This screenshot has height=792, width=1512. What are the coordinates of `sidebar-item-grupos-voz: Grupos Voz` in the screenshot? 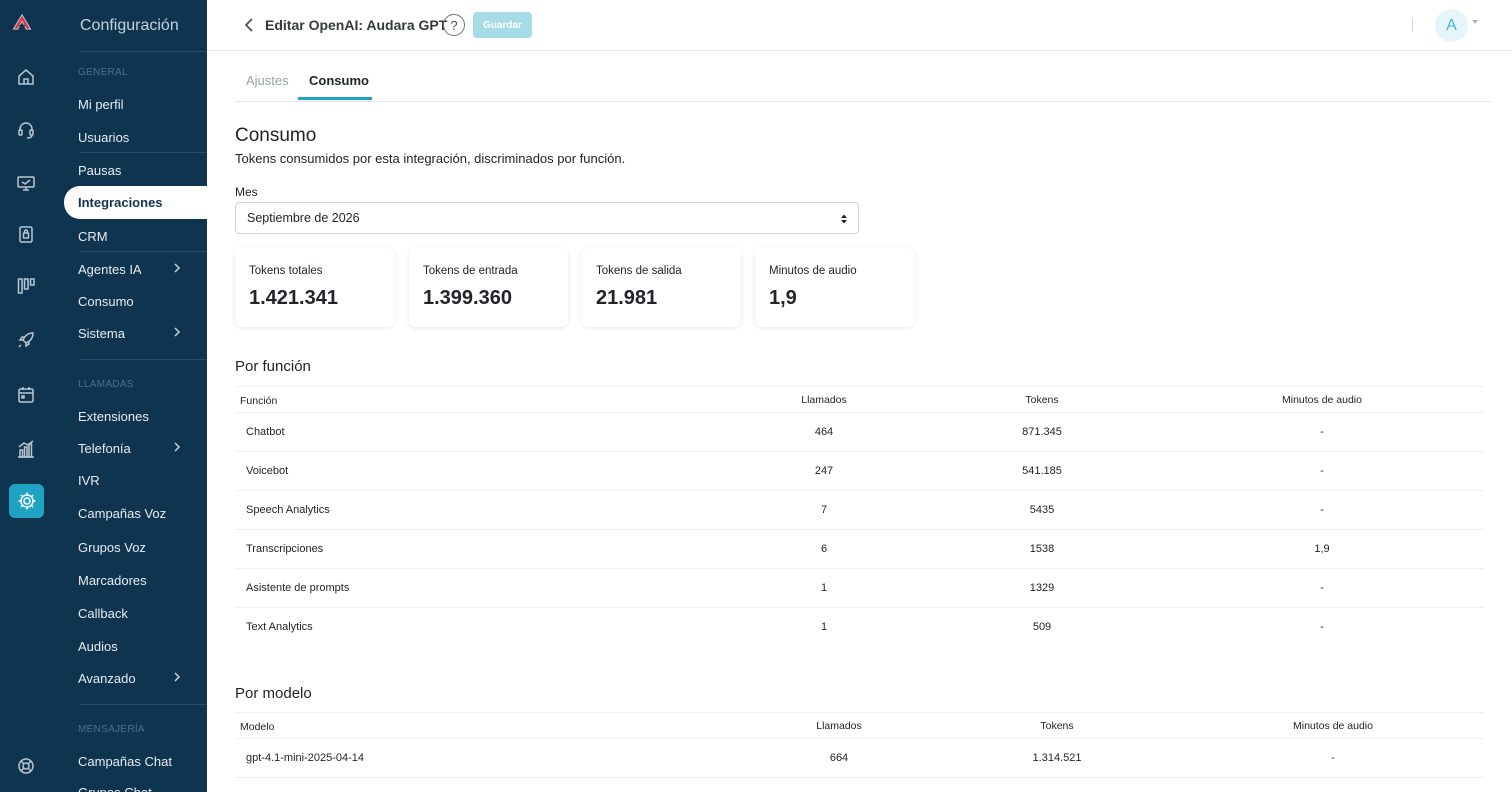 It's located at (142, 547).